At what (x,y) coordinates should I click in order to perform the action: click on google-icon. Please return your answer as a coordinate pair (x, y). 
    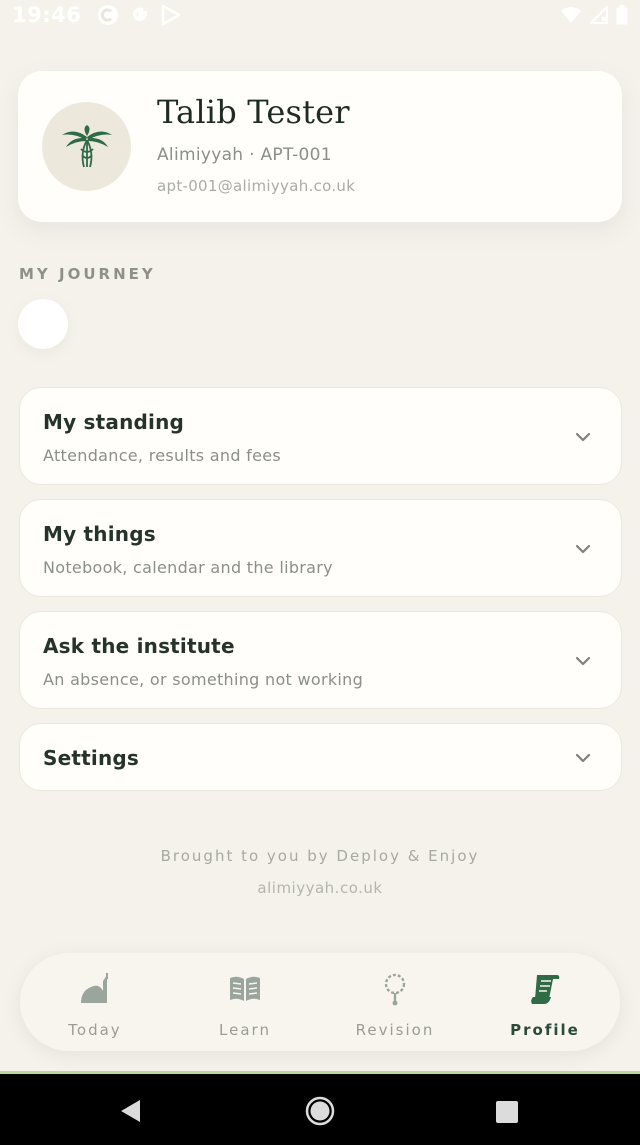
    Looking at the image, I should click on (140, 14).